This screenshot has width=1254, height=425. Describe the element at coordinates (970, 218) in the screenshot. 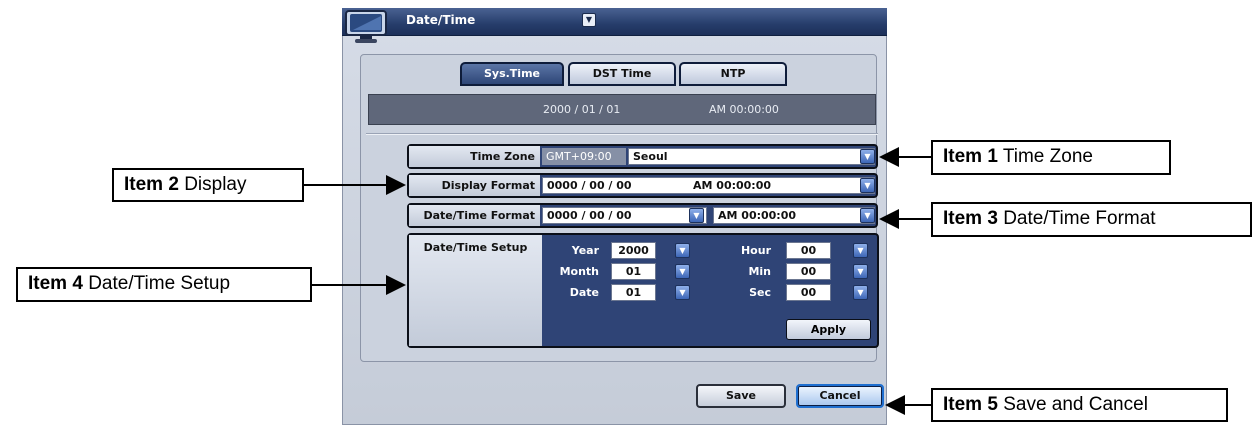

I see `callout-item3-tag: Item 3` at that location.